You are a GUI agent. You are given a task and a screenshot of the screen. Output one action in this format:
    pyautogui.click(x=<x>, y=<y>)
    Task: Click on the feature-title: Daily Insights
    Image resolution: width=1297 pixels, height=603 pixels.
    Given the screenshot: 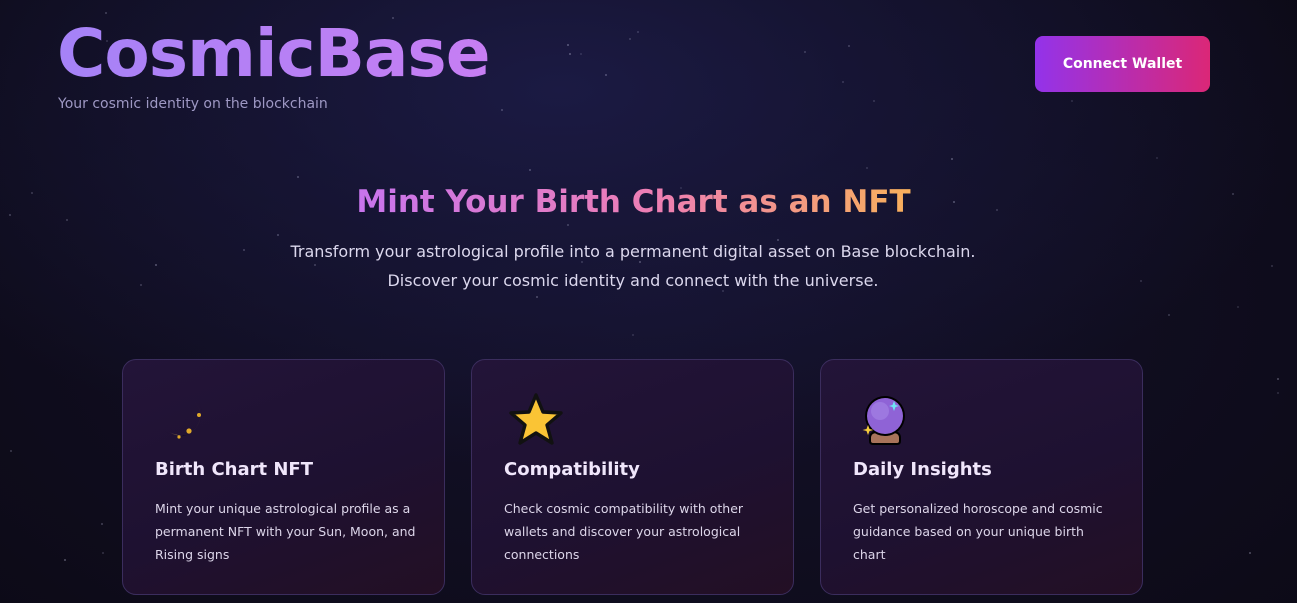 What is the action you would take?
    pyautogui.click(x=922, y=469)
    